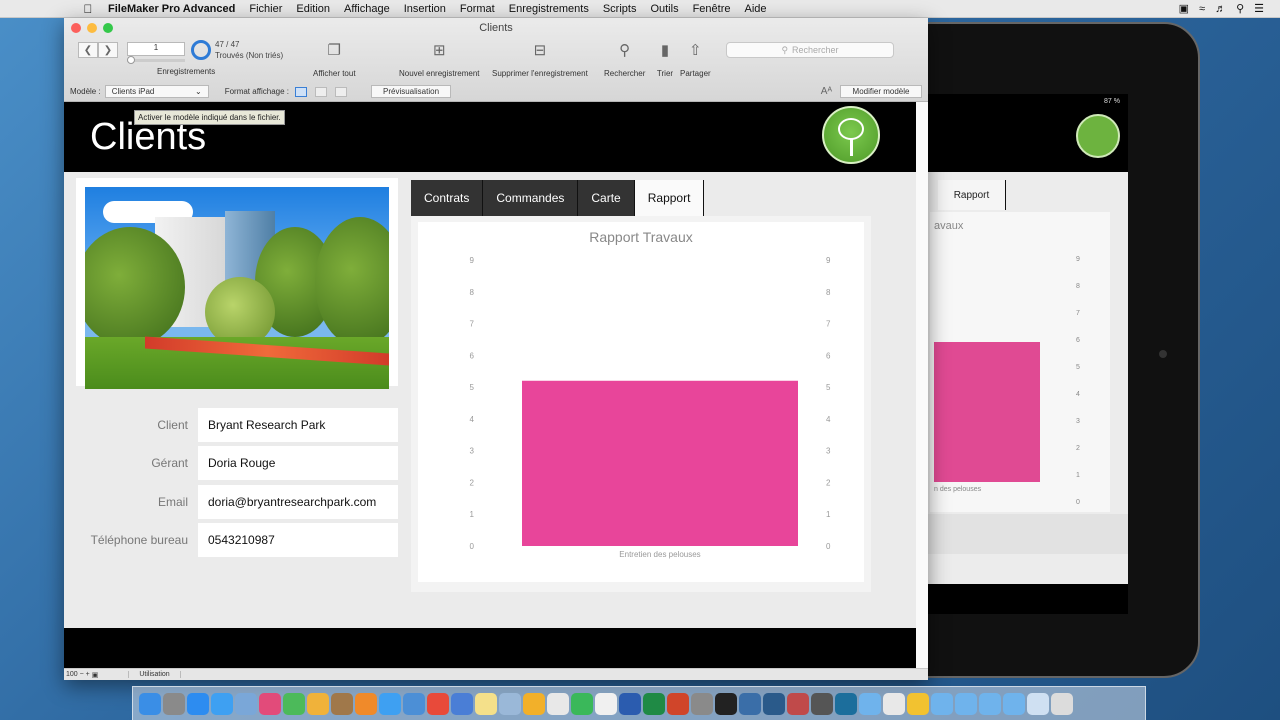 Image resolution: width=1280 pixels, height=720 pixels. Describe the element at coordinates (321, 91) in the screenshot. I see `list-view-icon` at that location.